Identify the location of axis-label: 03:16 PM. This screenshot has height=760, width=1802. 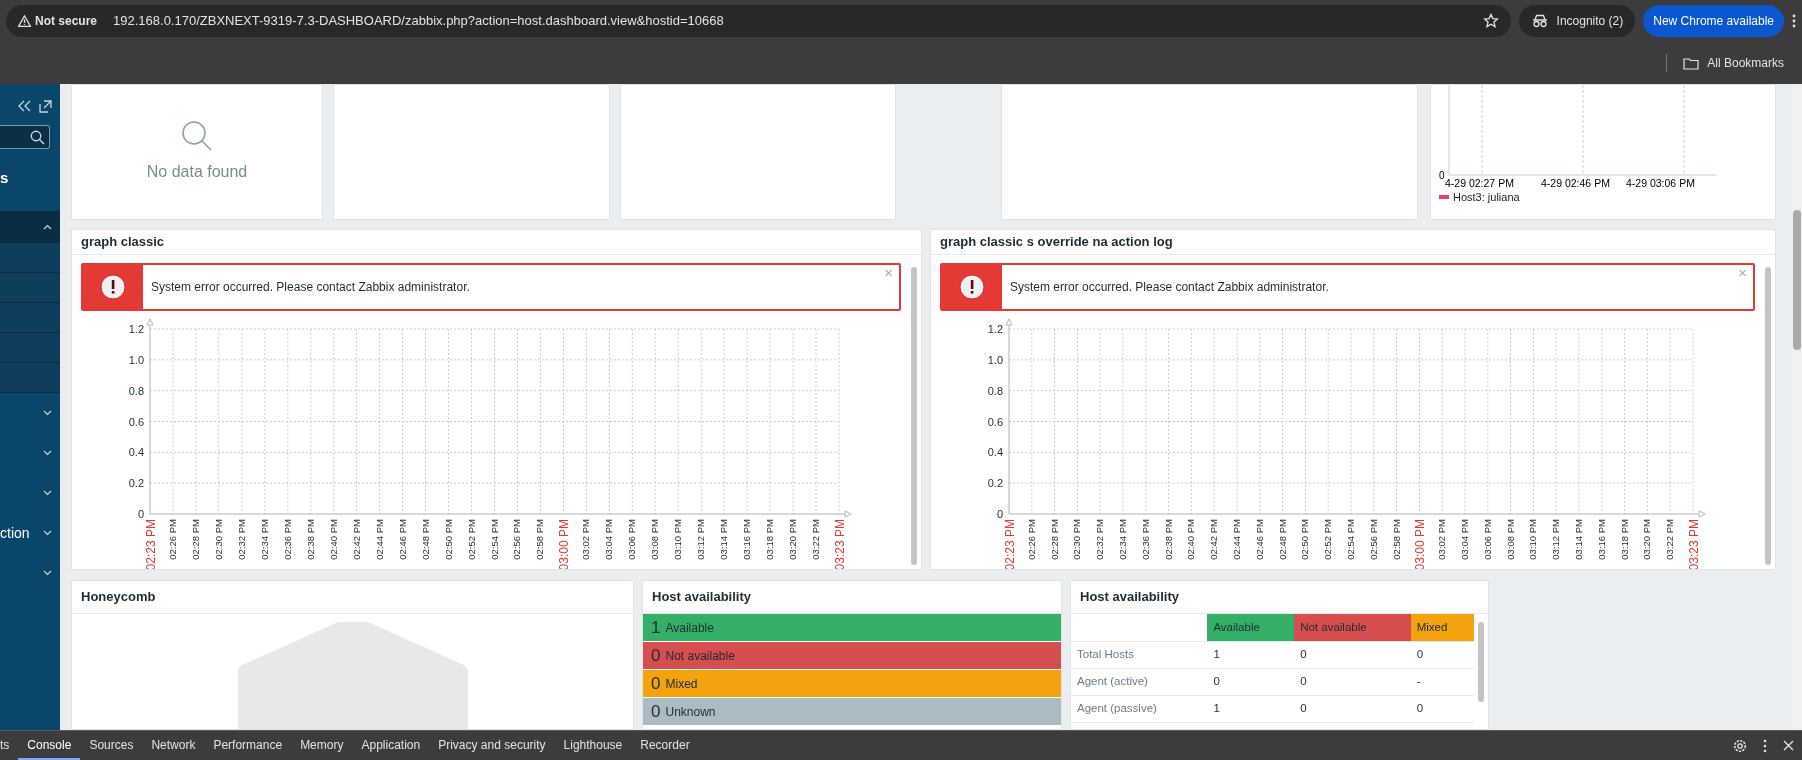
(747, 539).